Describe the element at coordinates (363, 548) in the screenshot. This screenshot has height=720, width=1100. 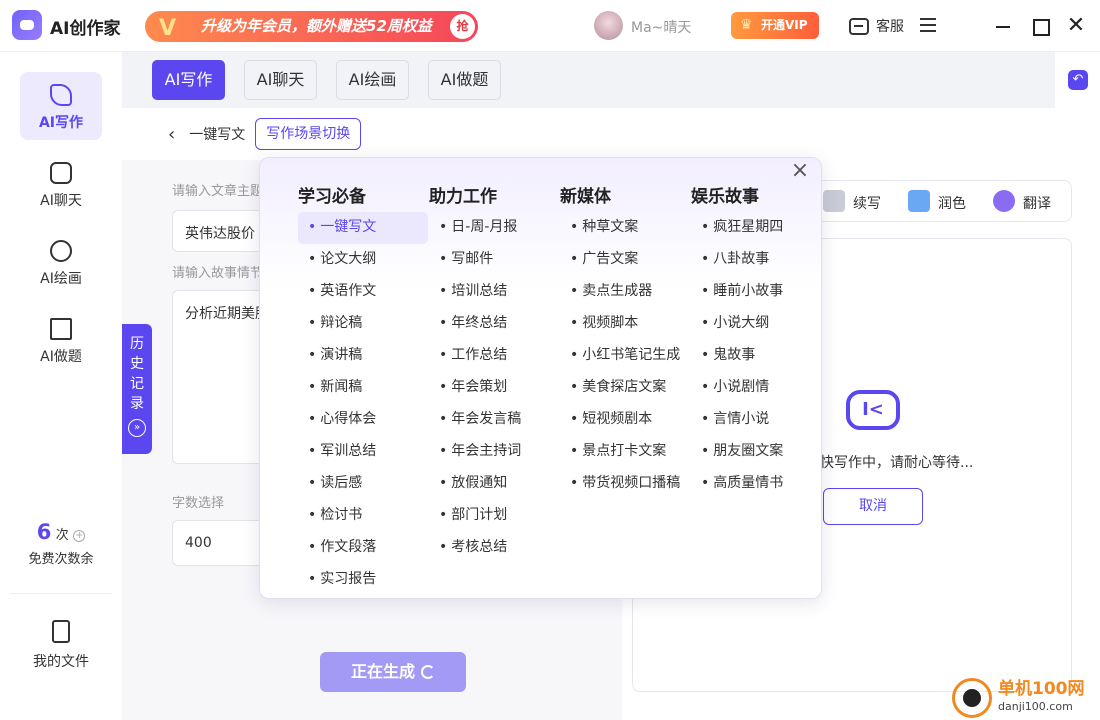
I see `popup-scene-item: 作文段落` at that location.